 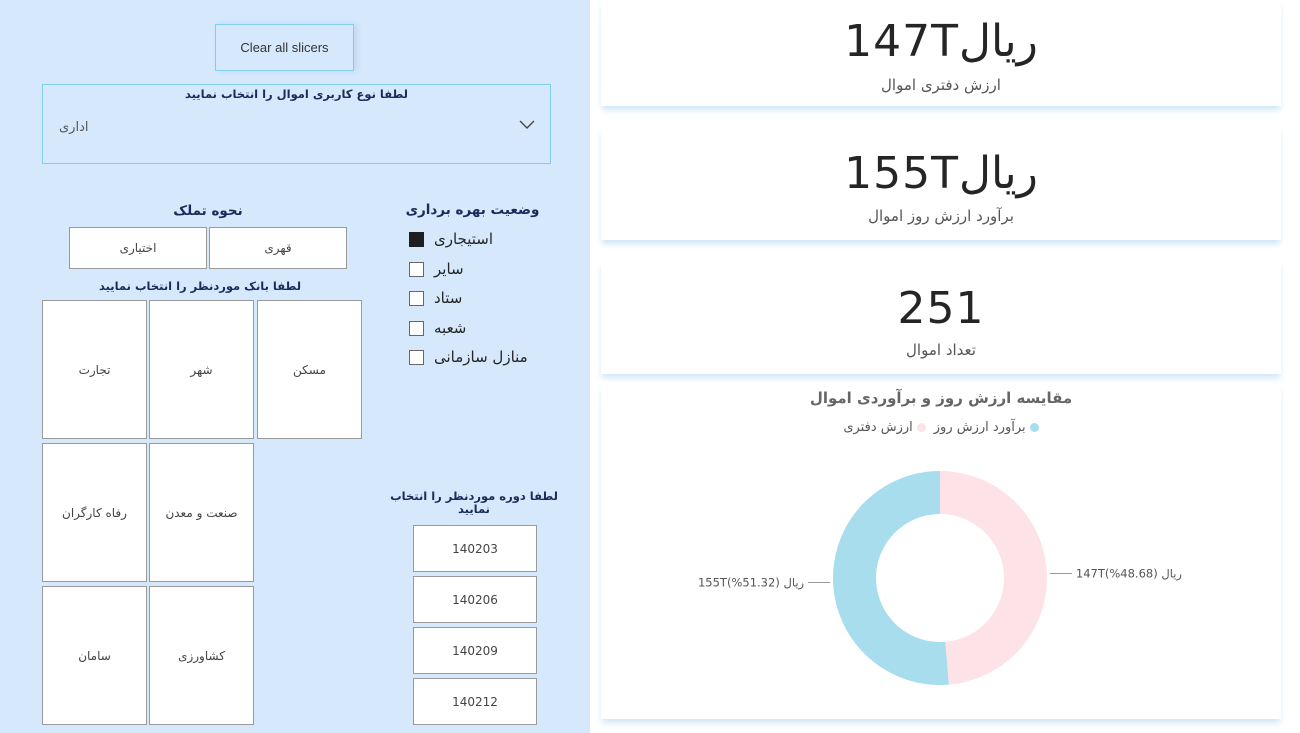 What do you see at coordinates (416, 239) in the screenshot?
I see `checkbox-checked` at bounding box center [416, 239].